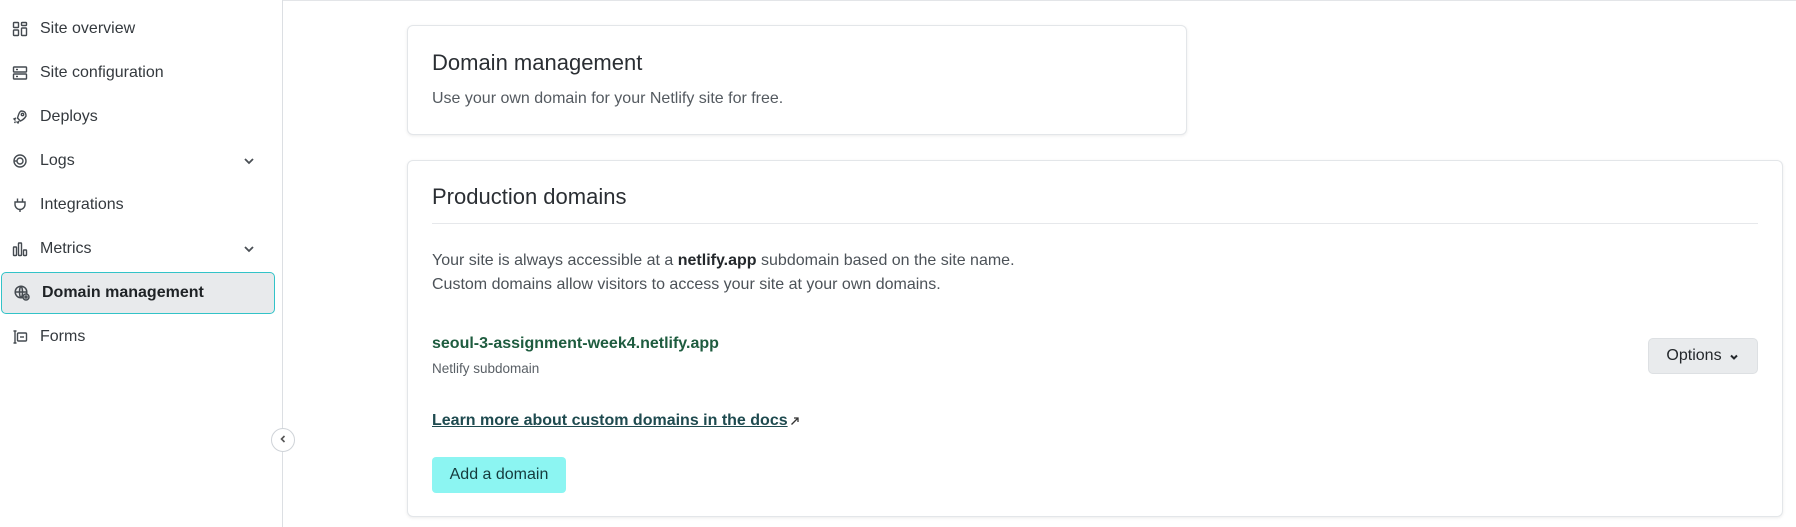 This screenshot has height=527, width=1796. I want to click on sidebar-item-deploys: Deploys, so click(138, 117).